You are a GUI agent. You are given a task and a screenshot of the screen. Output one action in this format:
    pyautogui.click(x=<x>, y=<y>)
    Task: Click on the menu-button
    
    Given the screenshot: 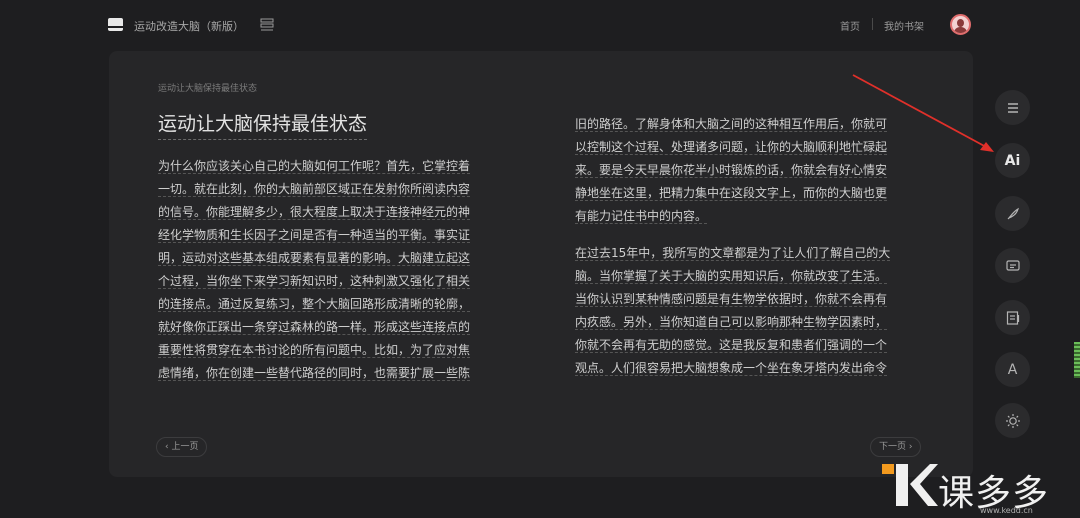 What is the action you would take?
    pyautogui.click(x=1012, y=107)
    